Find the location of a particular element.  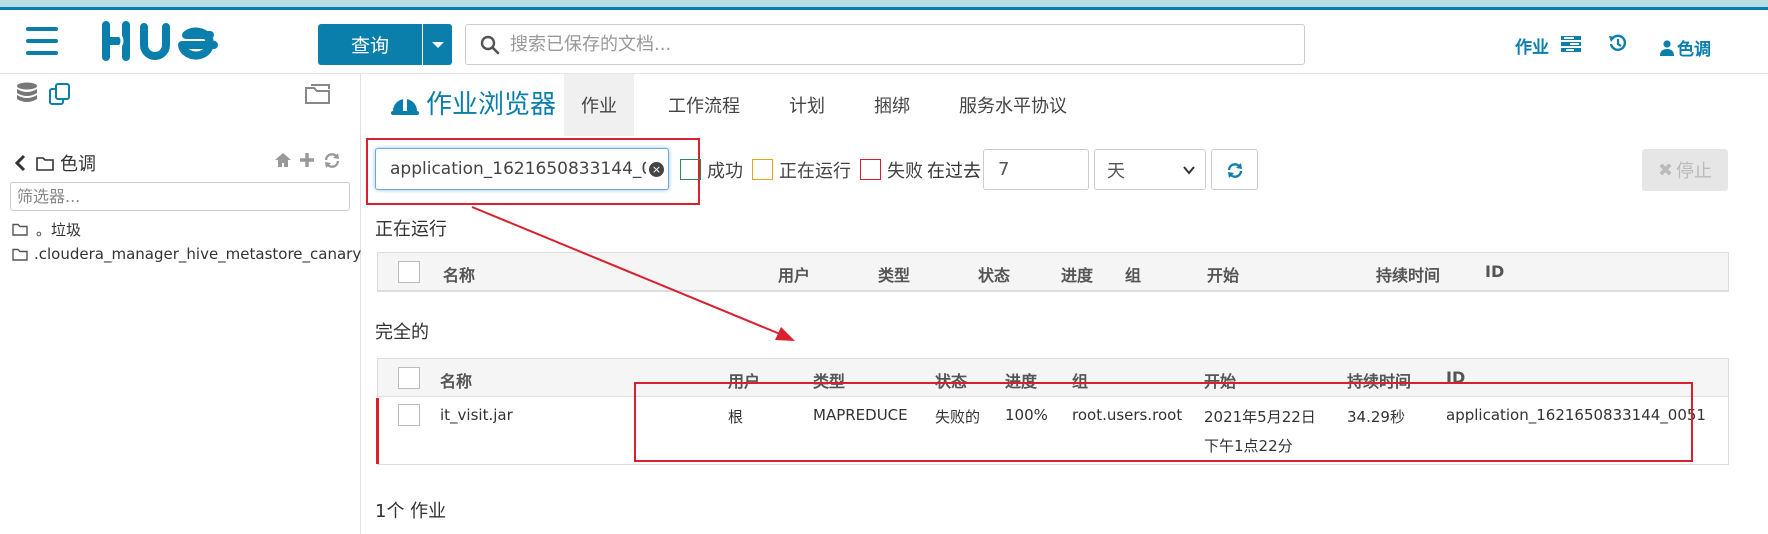

tab-bundles: 捆绑 is located at coordinates (892, 105).